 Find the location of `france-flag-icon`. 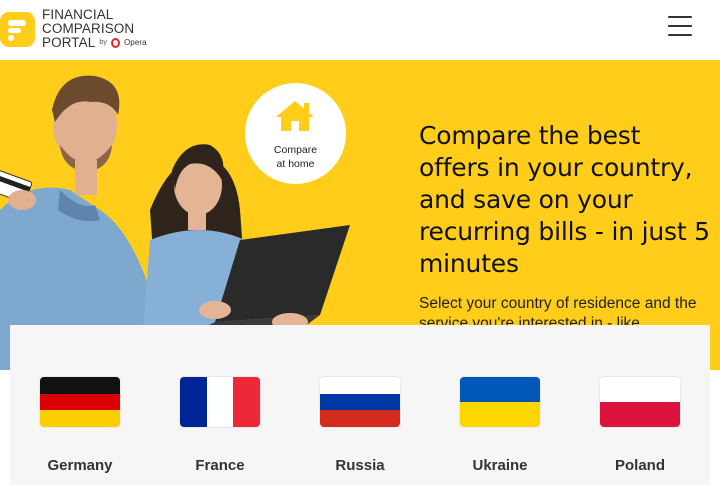

france-flag-icon is located at coordinates (220, 402).